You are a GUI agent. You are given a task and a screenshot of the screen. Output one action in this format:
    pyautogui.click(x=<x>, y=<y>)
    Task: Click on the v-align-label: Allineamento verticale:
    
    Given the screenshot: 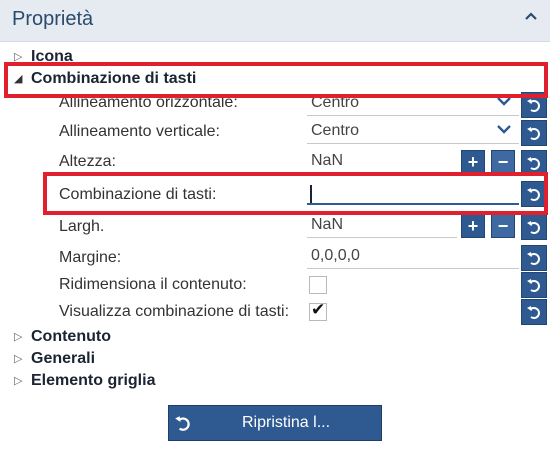 What is the action you would take?
    pyautogui.click(x=139, y=131)
    